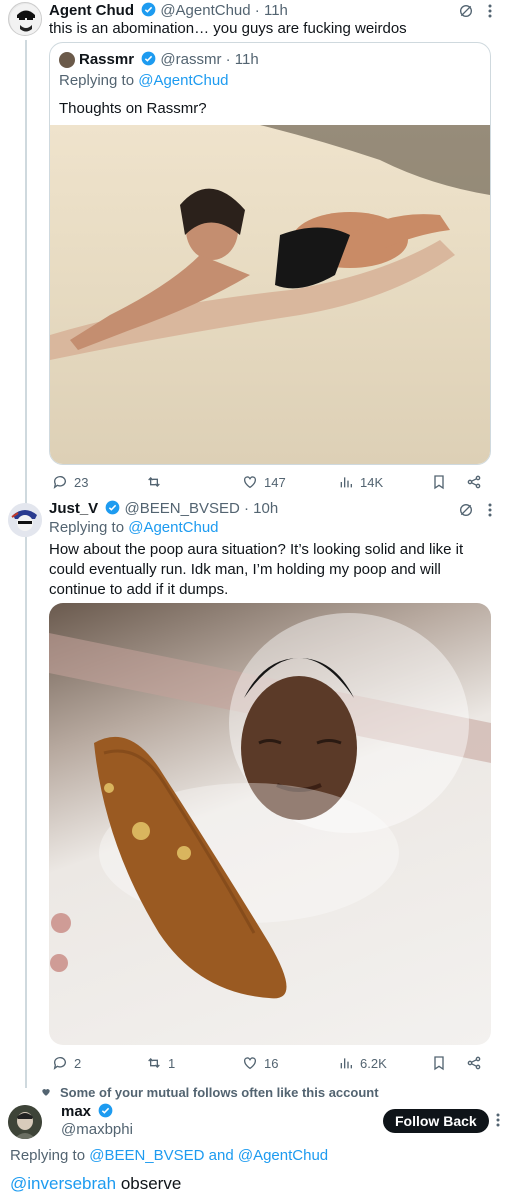  I want to click on like-count: 16, so click(271, 1063).